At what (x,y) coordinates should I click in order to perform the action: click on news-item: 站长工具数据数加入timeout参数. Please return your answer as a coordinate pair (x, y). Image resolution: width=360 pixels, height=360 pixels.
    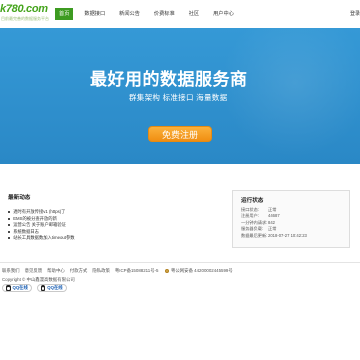
    Looking at the image, I should click on (103, 238).